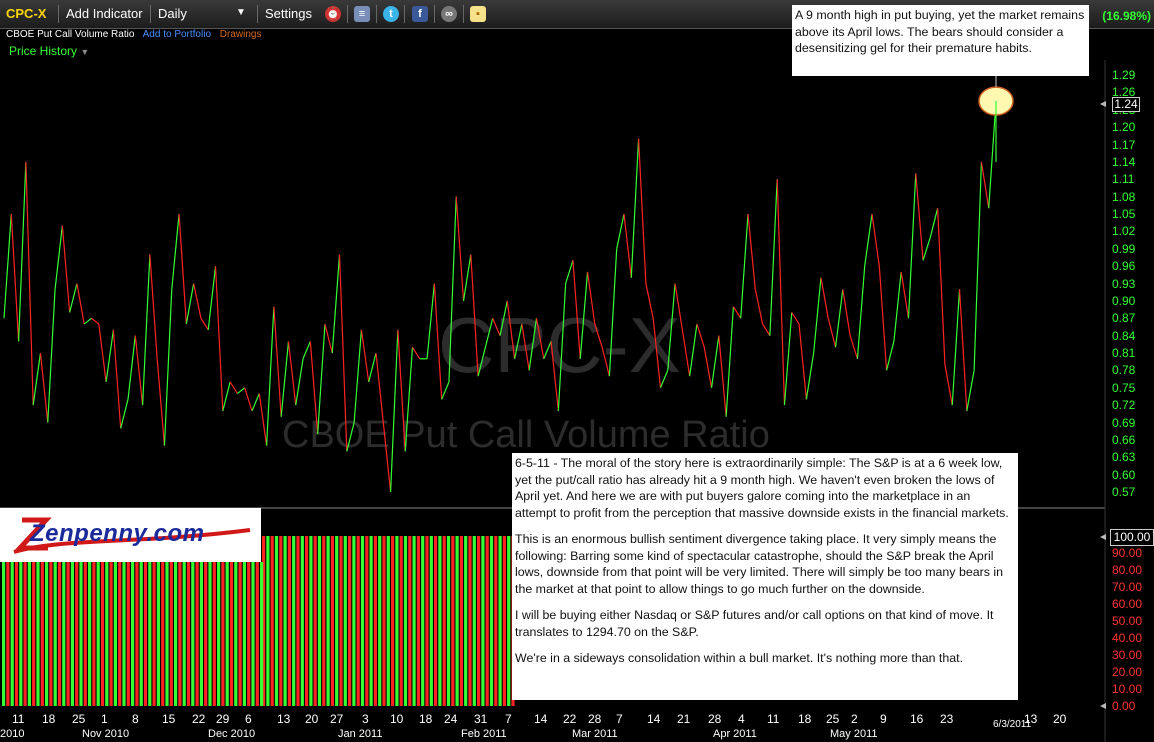 This screenshot has width=1154, height=742. Describe the element at coordinates (1124, 474) in the screenshot. I see `y-tick-label: 0.60` at that location.